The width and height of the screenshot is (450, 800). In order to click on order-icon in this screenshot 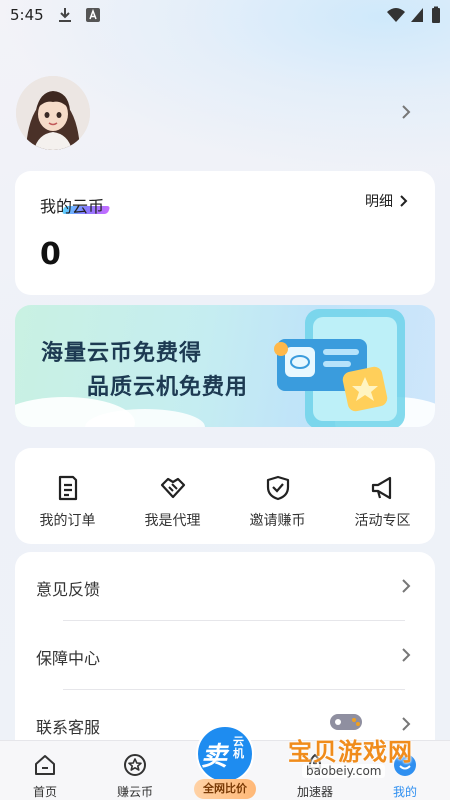, I will do `click(67, 488)`.